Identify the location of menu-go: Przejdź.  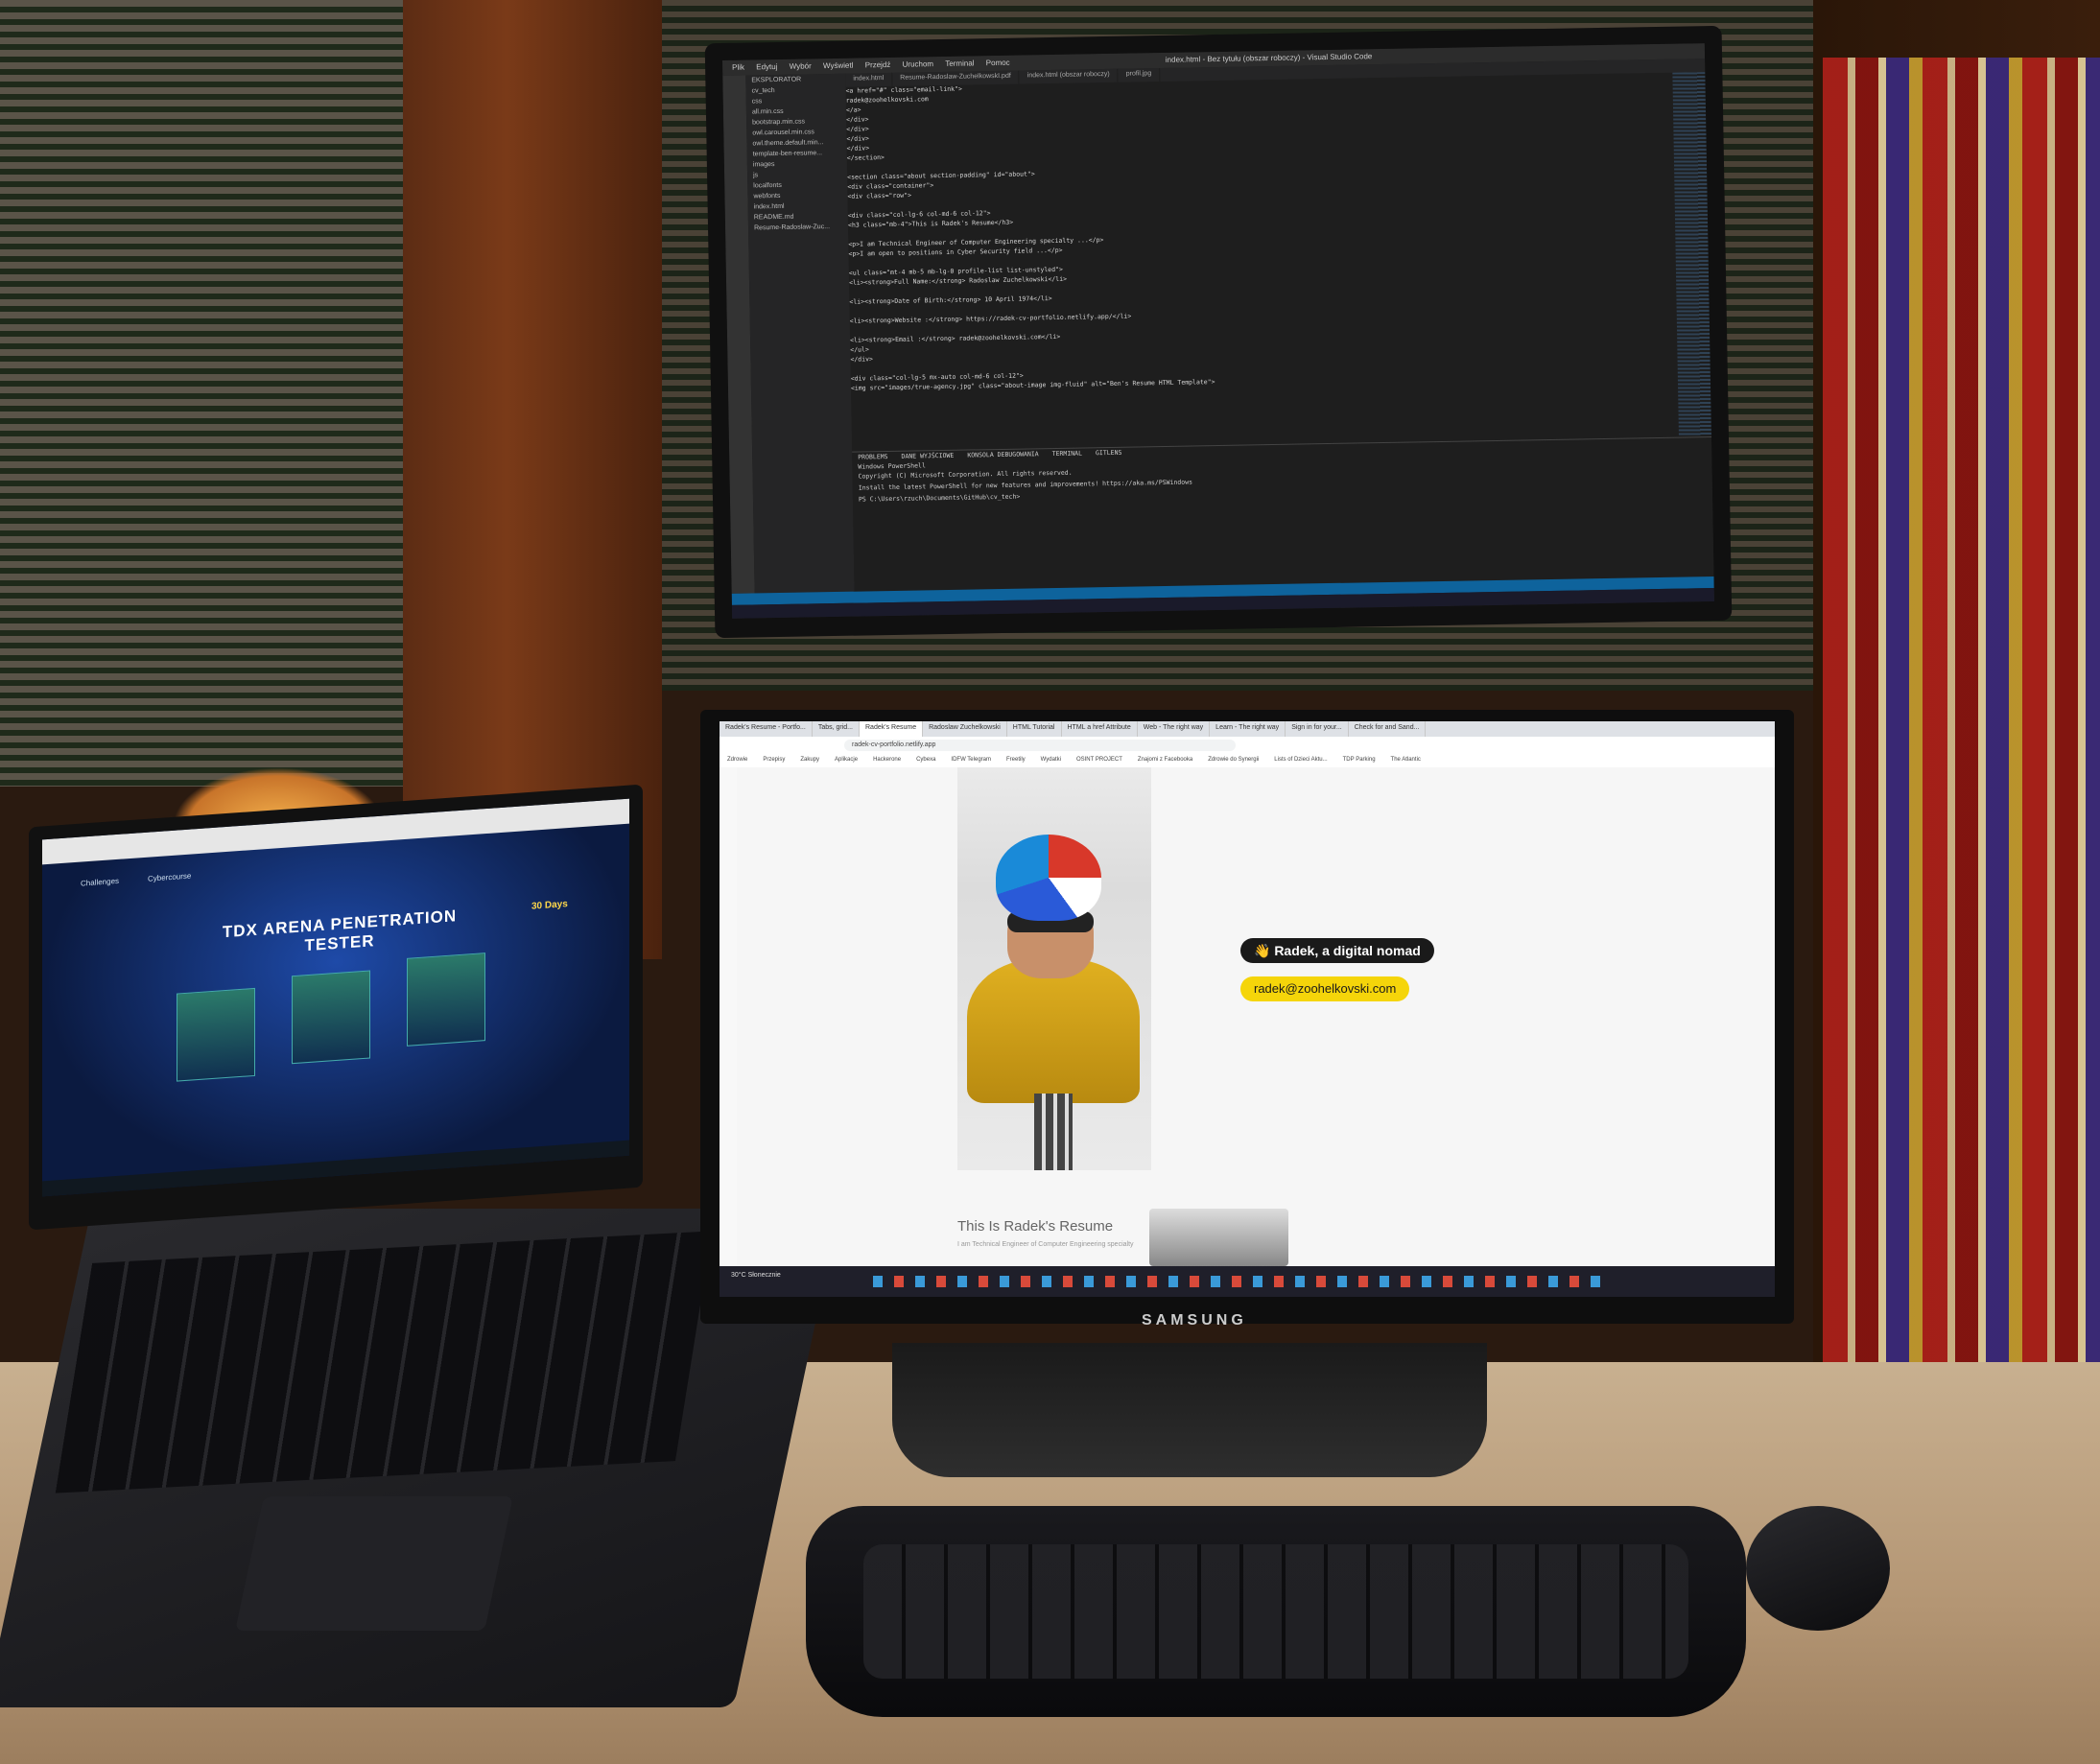
(878, 64).